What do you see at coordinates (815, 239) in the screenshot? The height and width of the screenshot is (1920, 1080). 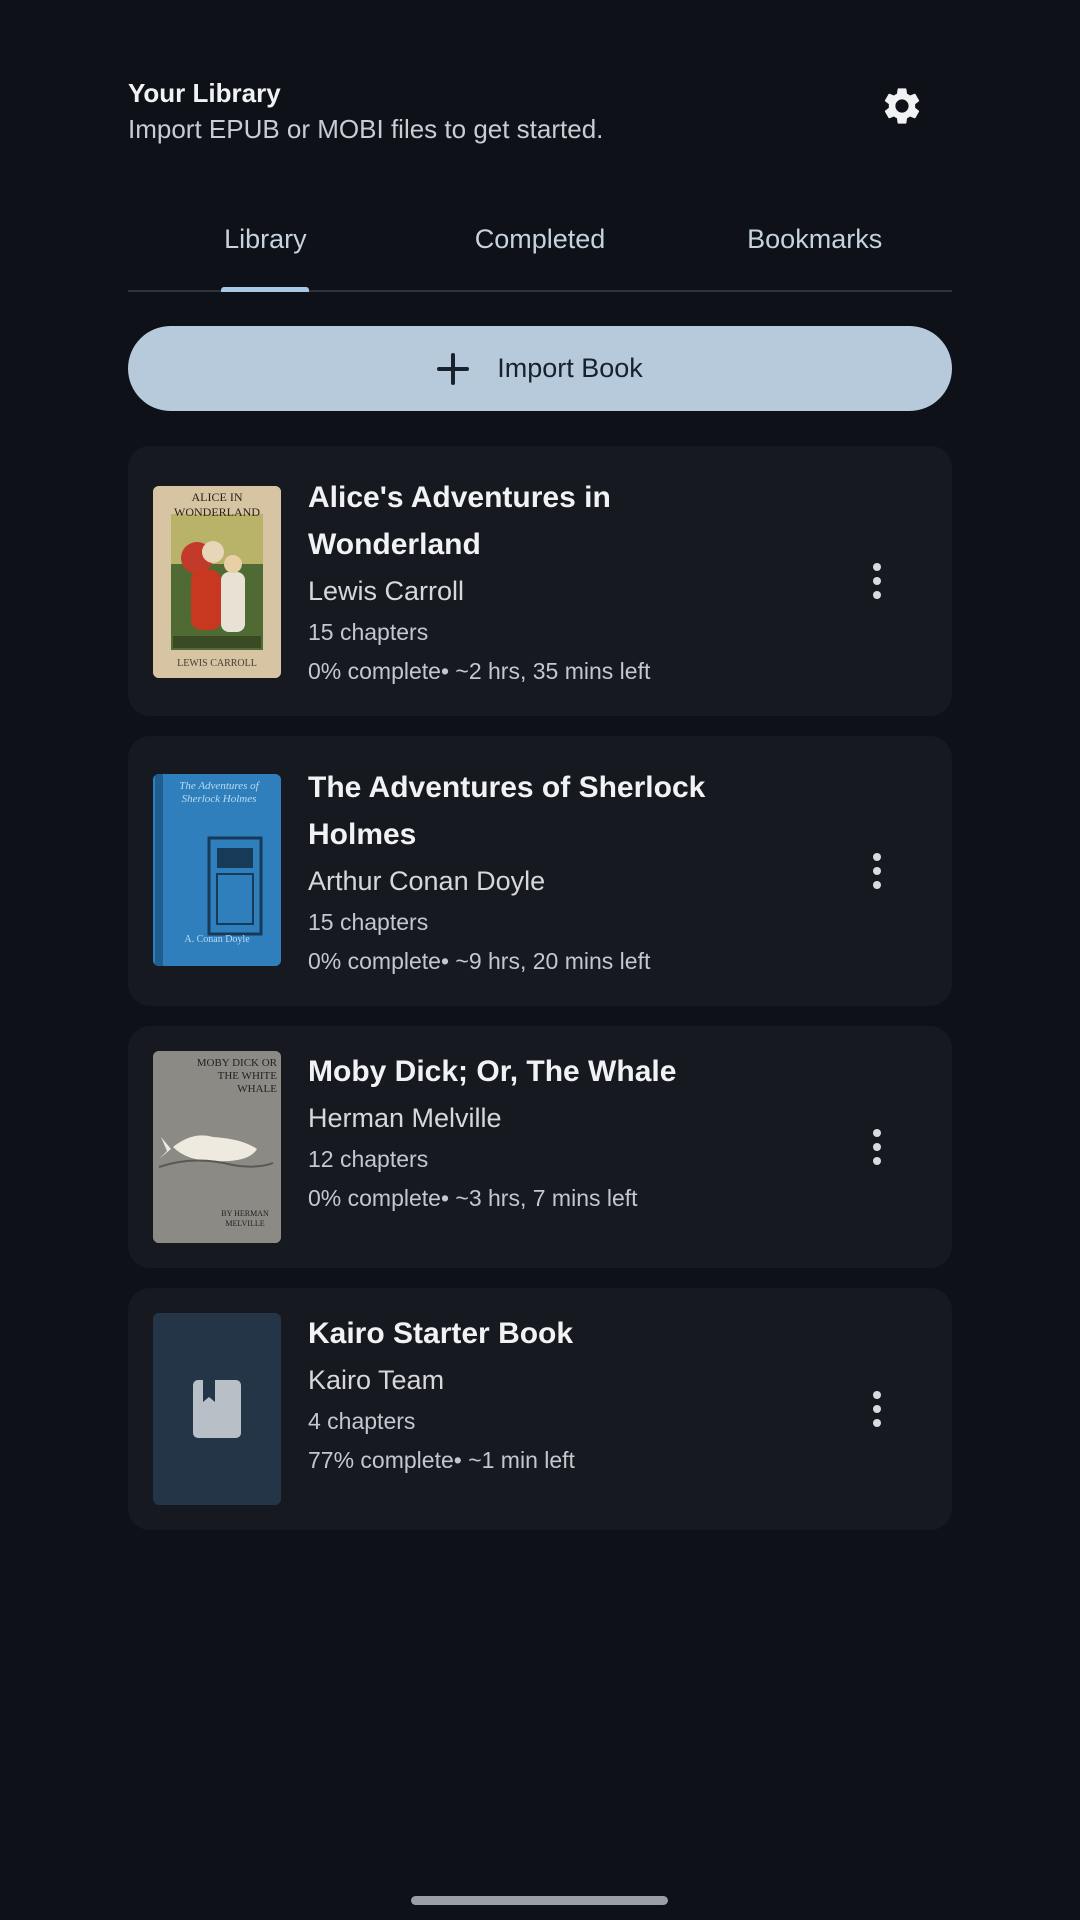 I see `tab-label: Bookmarks` at bounding box center [815, 239].